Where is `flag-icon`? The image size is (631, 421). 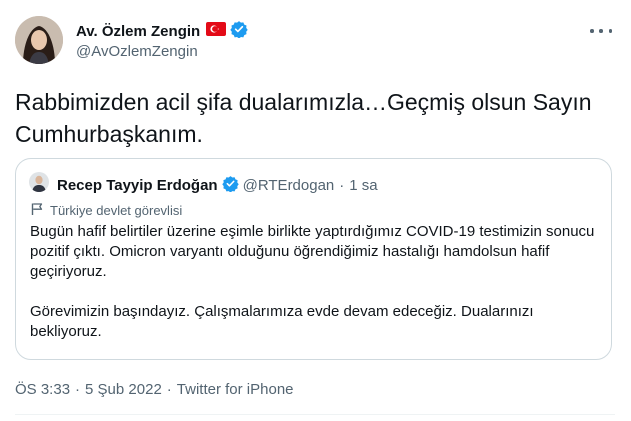
flag-icon is located at coordinates (37, 210).